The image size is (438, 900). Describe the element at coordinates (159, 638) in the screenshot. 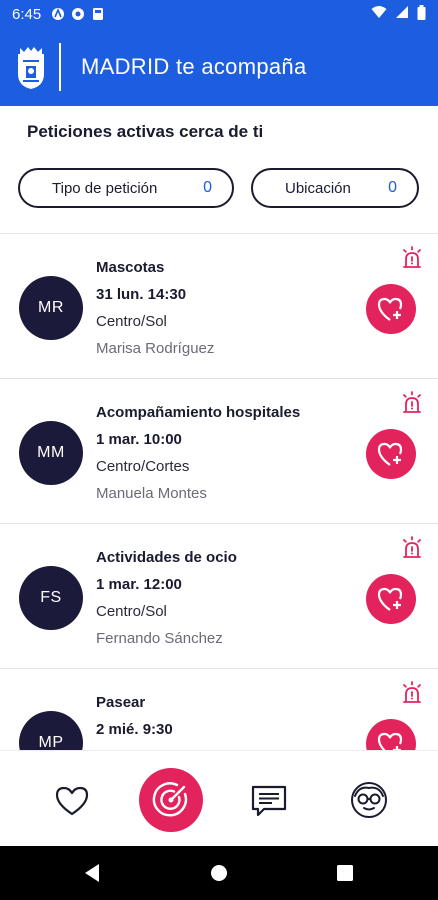

I see `request-person: Fernando Sánchez` at that location.